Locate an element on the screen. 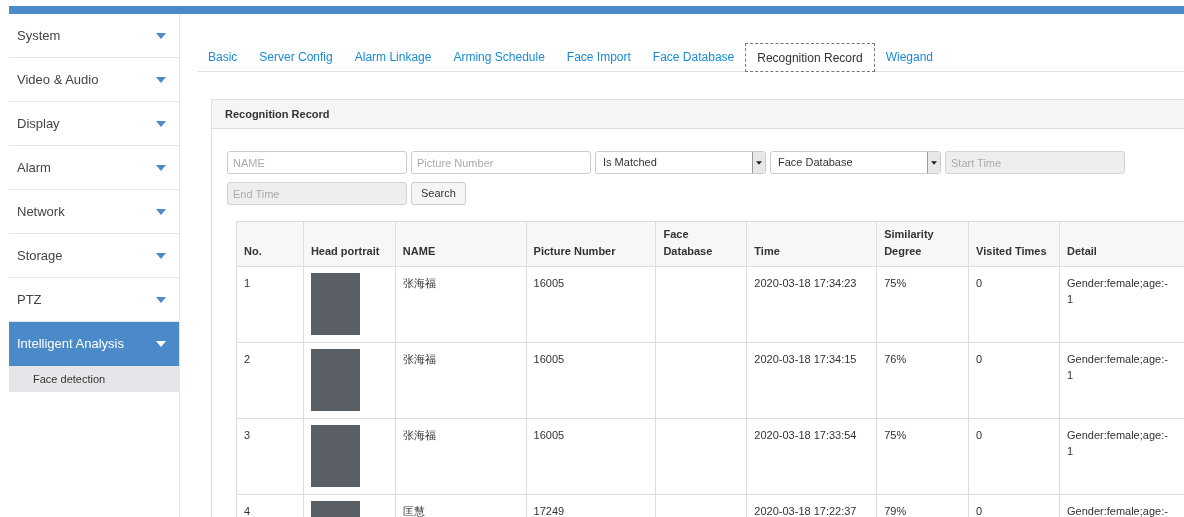  table-cell-text: 17249 is located at coordinates (549, 510).